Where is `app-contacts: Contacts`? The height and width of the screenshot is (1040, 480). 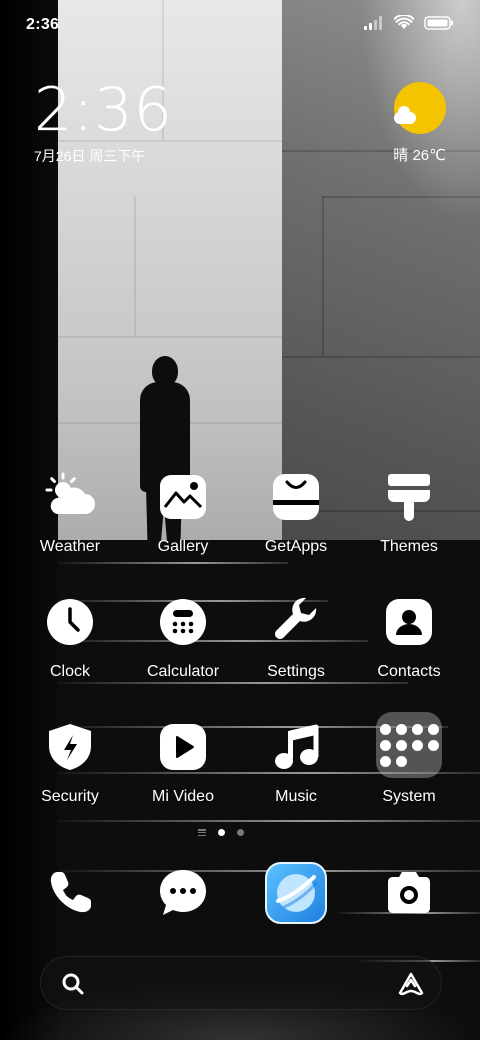
app-contacts: Contacts is located at coordinates (409, 638).